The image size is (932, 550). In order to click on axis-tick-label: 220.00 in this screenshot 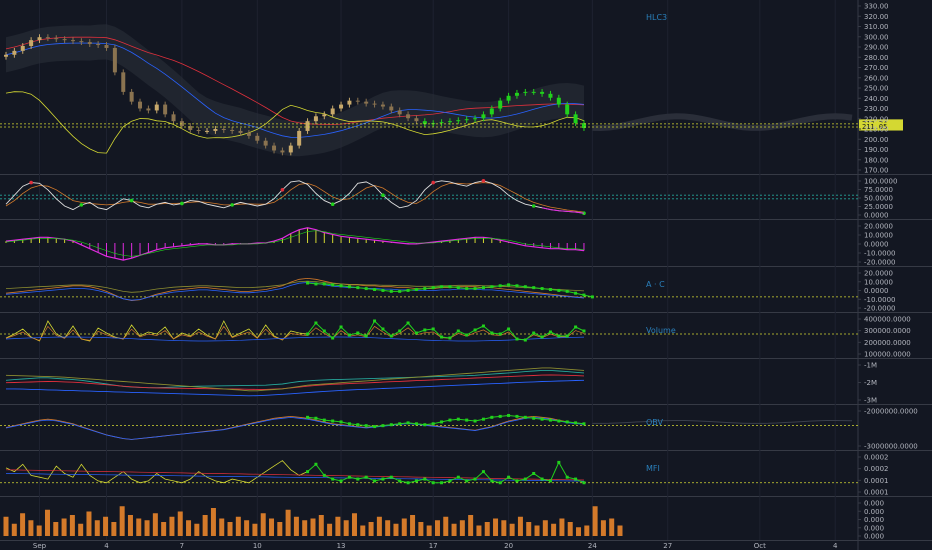, I will do `click(876, 119)`.